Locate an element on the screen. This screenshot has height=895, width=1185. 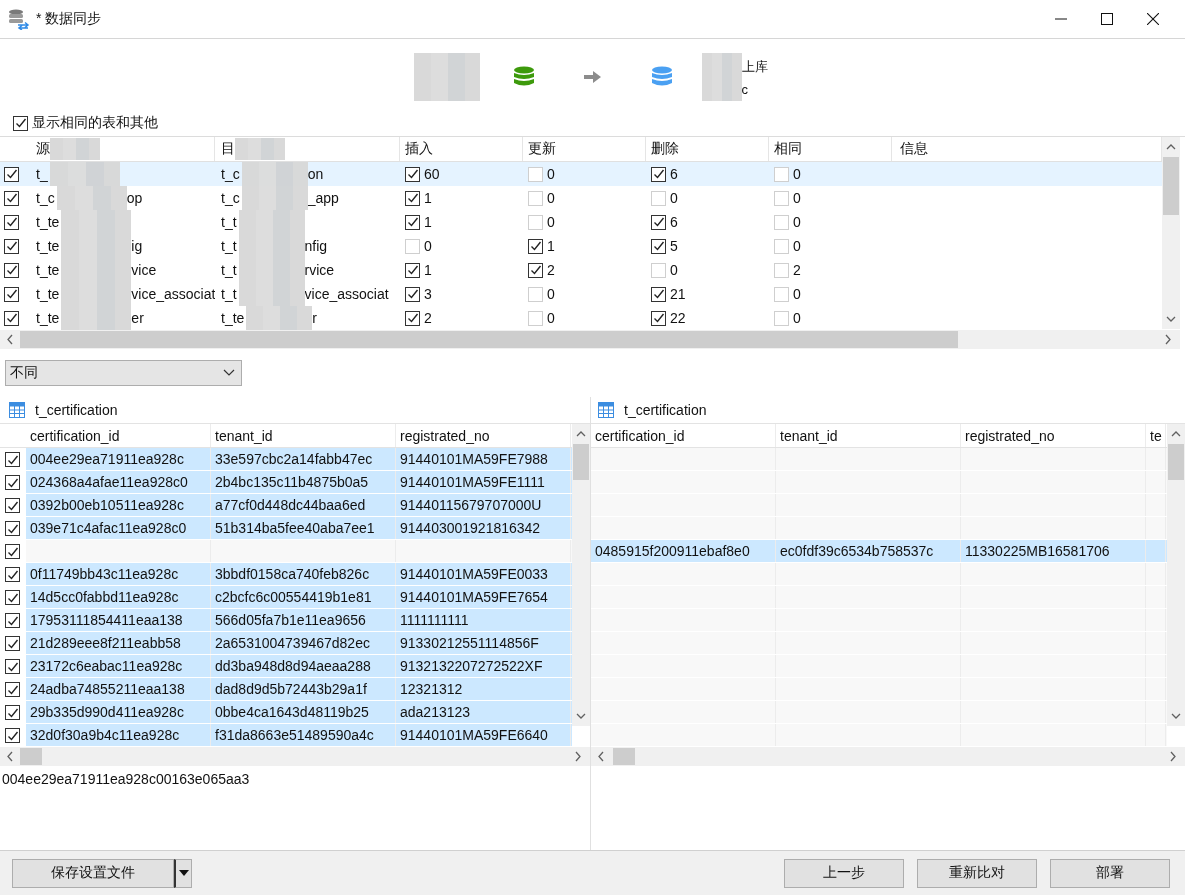
table-row: 21d289eee8f211eabb58 2a6531004739467d82ec 91330212551114856F is located at coordinates (299, 643).